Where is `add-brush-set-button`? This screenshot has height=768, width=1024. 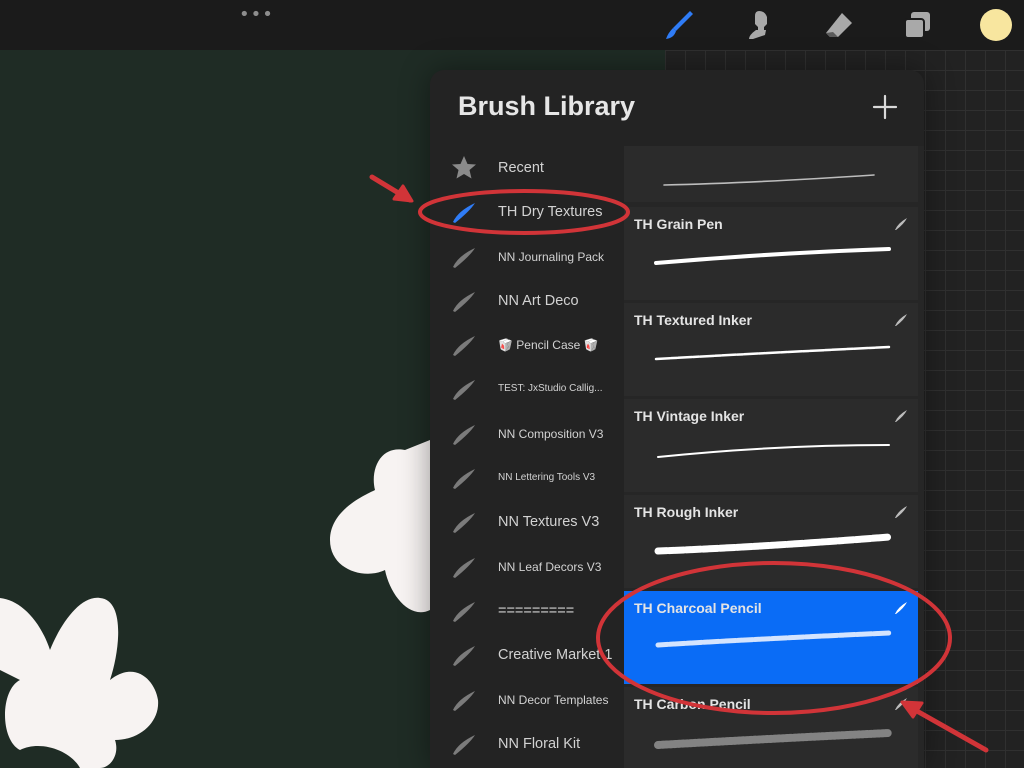
add-brush-set-button is located at coordinates (885, 107).